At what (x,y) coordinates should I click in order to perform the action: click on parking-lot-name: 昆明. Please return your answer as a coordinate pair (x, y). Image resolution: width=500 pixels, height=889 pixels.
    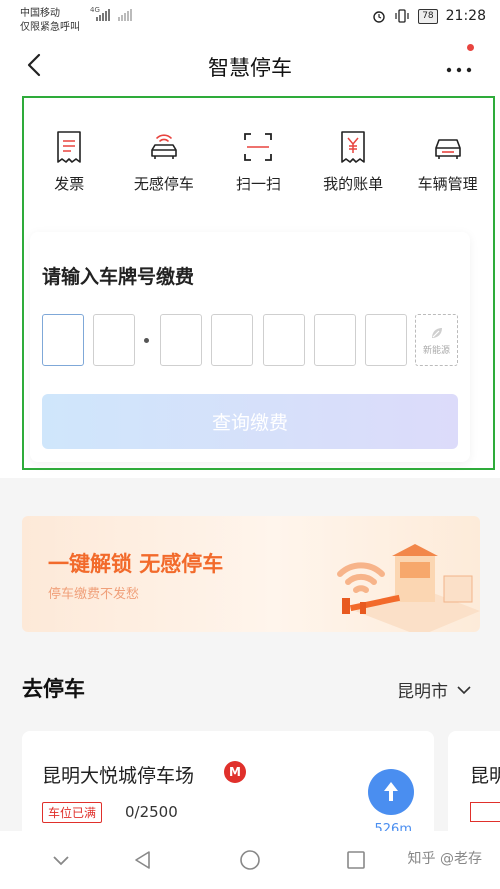
    Looking at the image, I should click on (485, 776).